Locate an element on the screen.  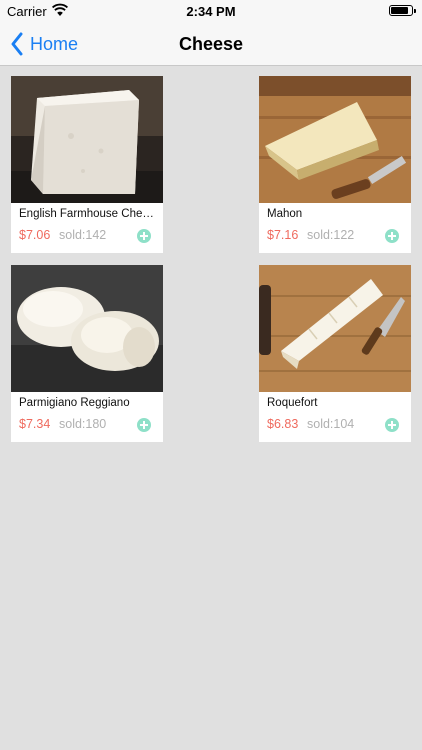
page-title: Cheese is located at coordinates (211, 44).